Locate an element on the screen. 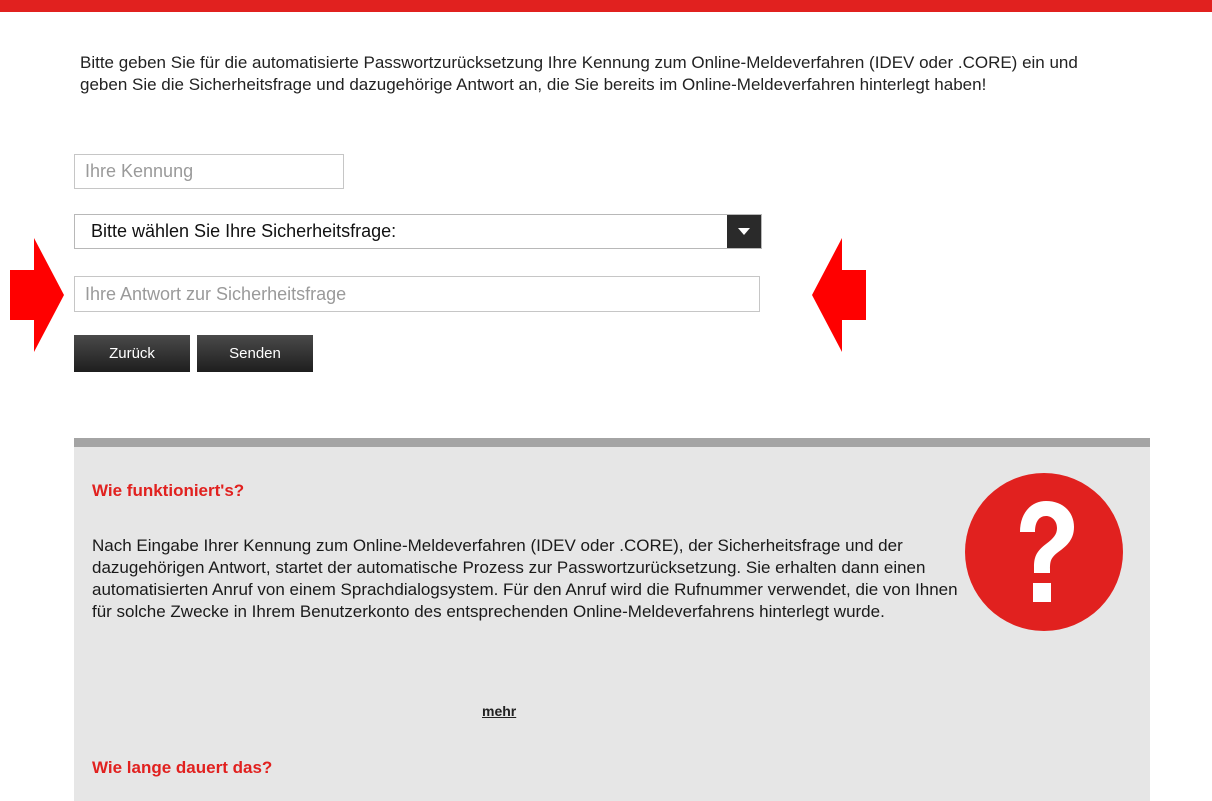 The height and width of the screenshot is (801, 1212). how-it-works-heading: Wie funktioniert's? is located at coordinates (168, 490).